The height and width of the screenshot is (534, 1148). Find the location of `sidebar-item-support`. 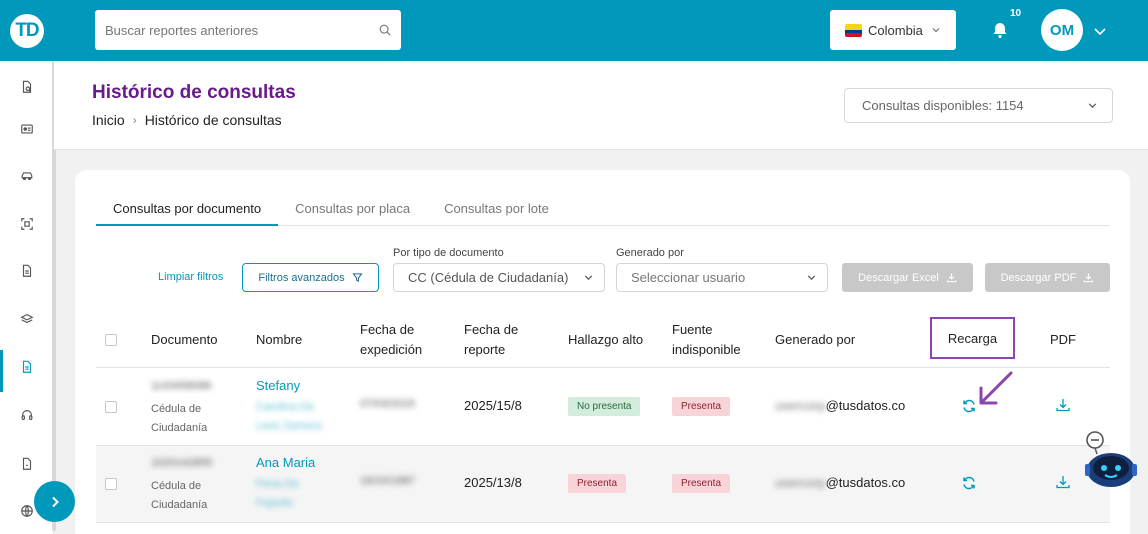

sidebar-item-support is located at coordinates (27, 415).